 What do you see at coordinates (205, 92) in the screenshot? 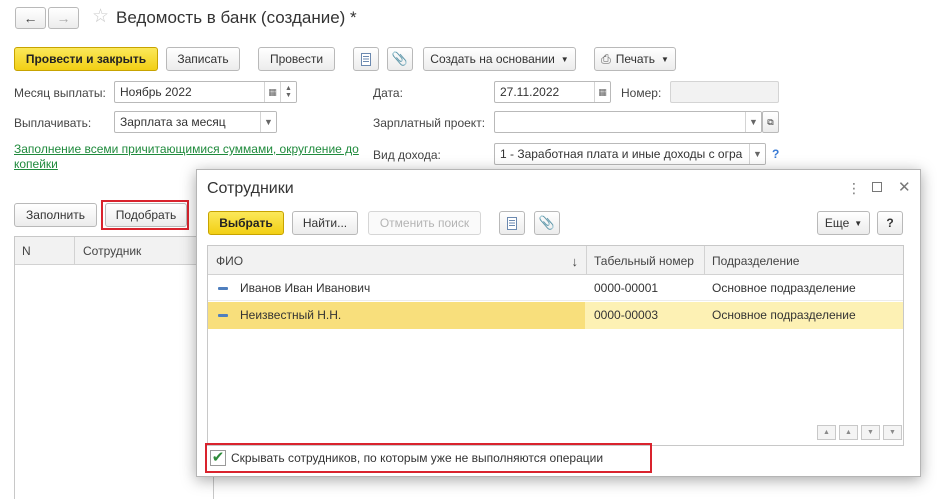
I see `month-field: Ноябрь 2022 ▦ ▲ ▼` at bounding box center [205, 92].